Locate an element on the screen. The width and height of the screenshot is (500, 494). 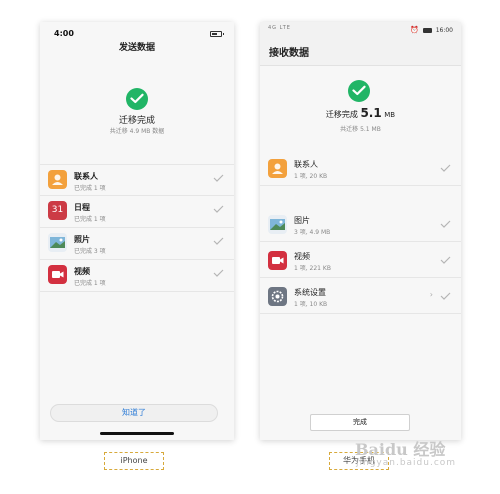
status-title-text: 迁移完成 is located at coordinates (341, 114).